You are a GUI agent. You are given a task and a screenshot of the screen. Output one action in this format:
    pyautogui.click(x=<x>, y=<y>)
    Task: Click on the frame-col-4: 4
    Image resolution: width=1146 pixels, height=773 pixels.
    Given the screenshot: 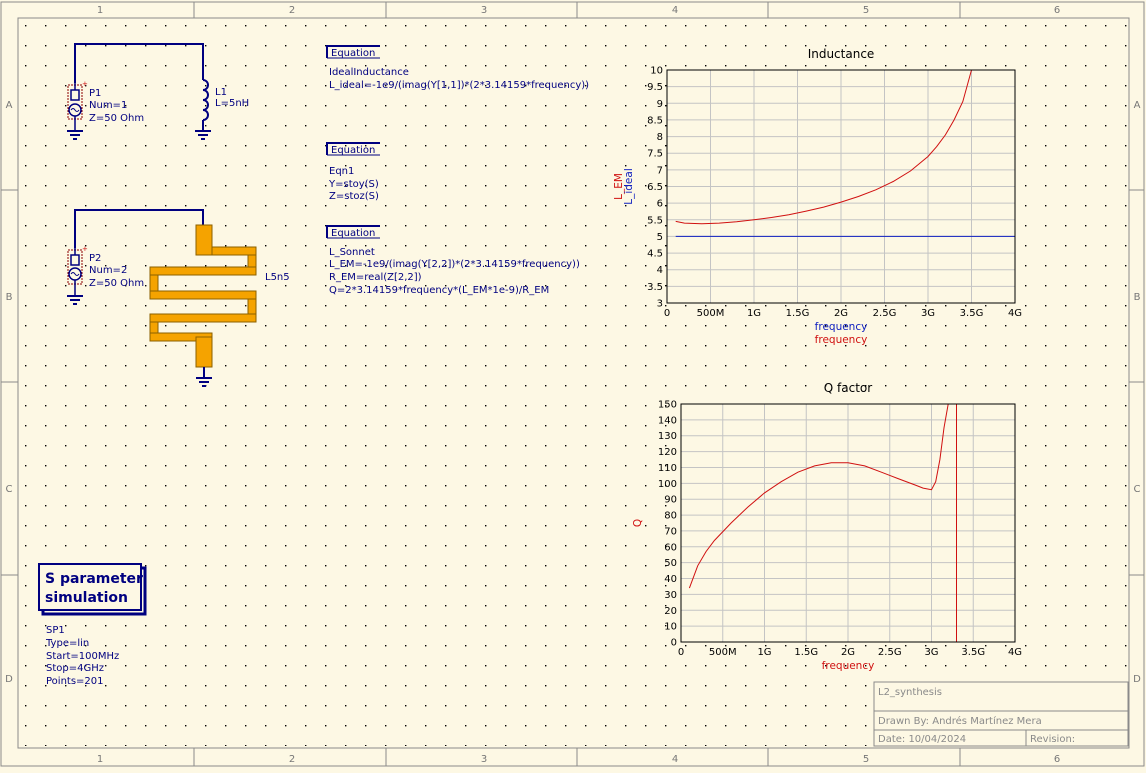 What is the action you would take?
    pyautogui.click(x=675, y=10)
    